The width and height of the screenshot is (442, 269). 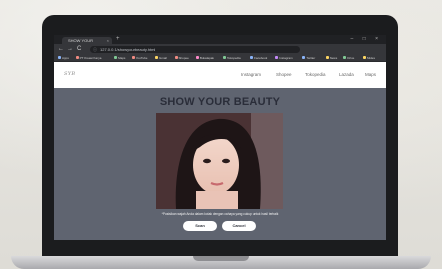 What do you see at coordinates (315, 74) in the screenshot?
I see `nav-link-tokopedia: Tokopedia` at bounding box center [315, 74].